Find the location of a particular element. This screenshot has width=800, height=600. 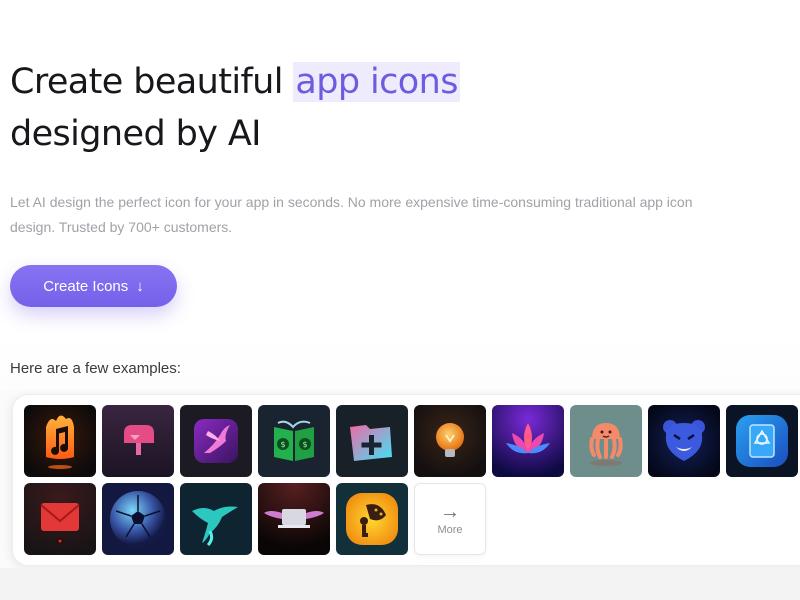

examples-label: Here are a few examples: is located at coordinates (95, 368).